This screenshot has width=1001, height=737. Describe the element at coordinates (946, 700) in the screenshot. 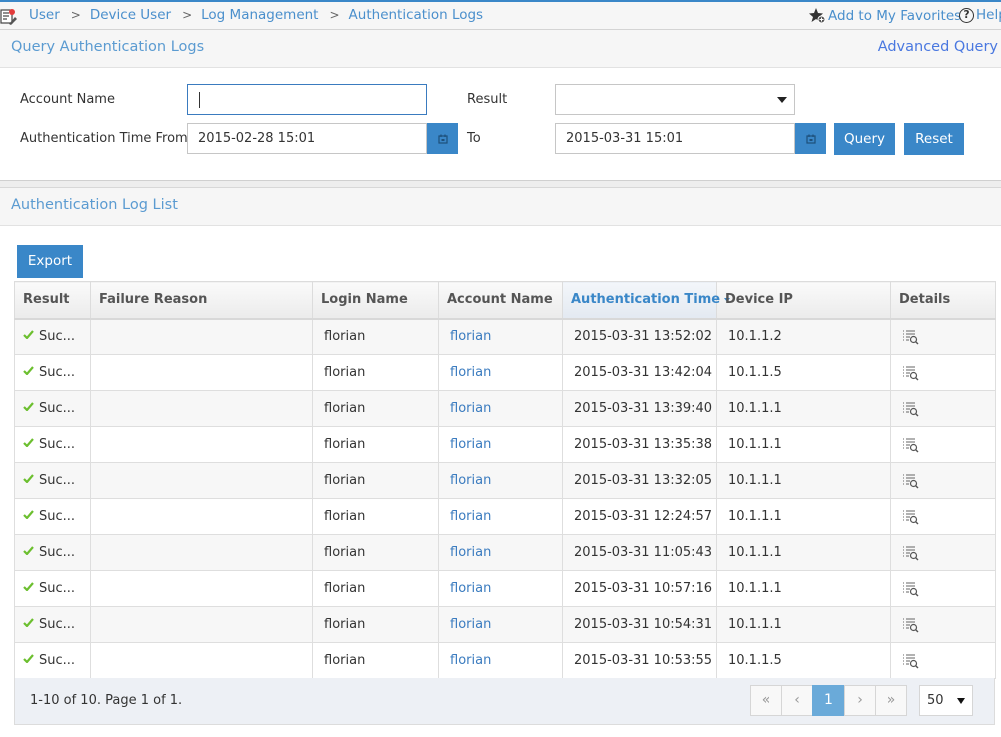

I see `page-size-select: 50` at that location.